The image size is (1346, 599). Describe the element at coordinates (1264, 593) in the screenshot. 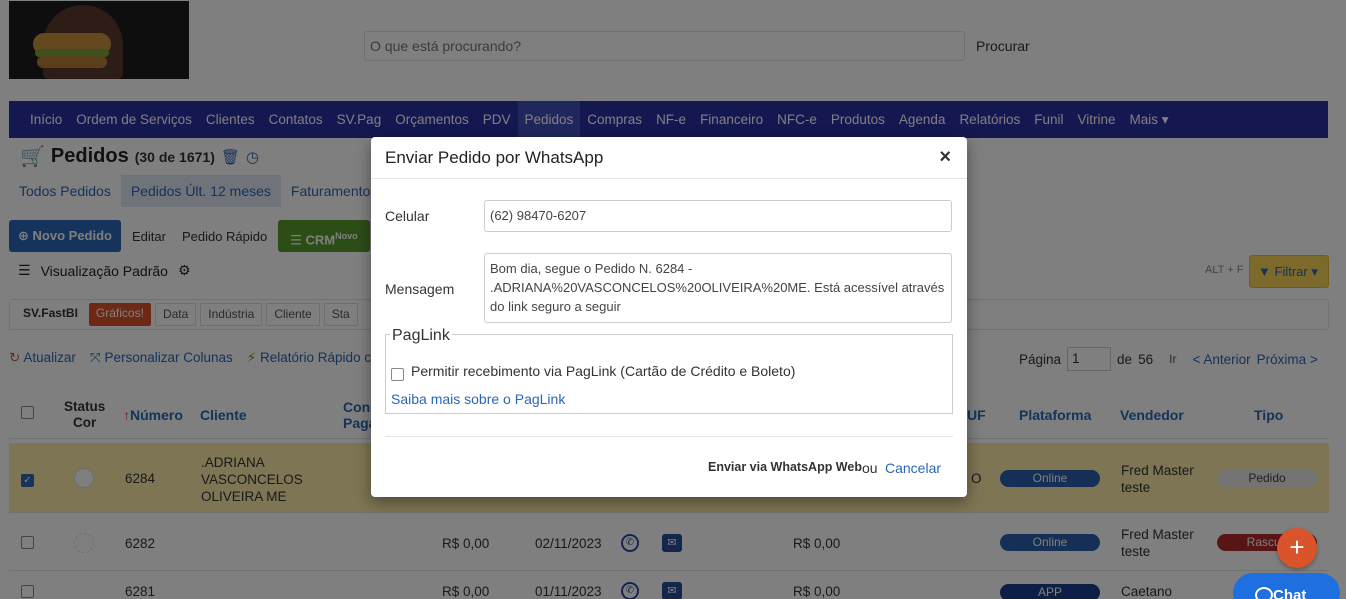

I see `chat-bubble-icon` at that location.